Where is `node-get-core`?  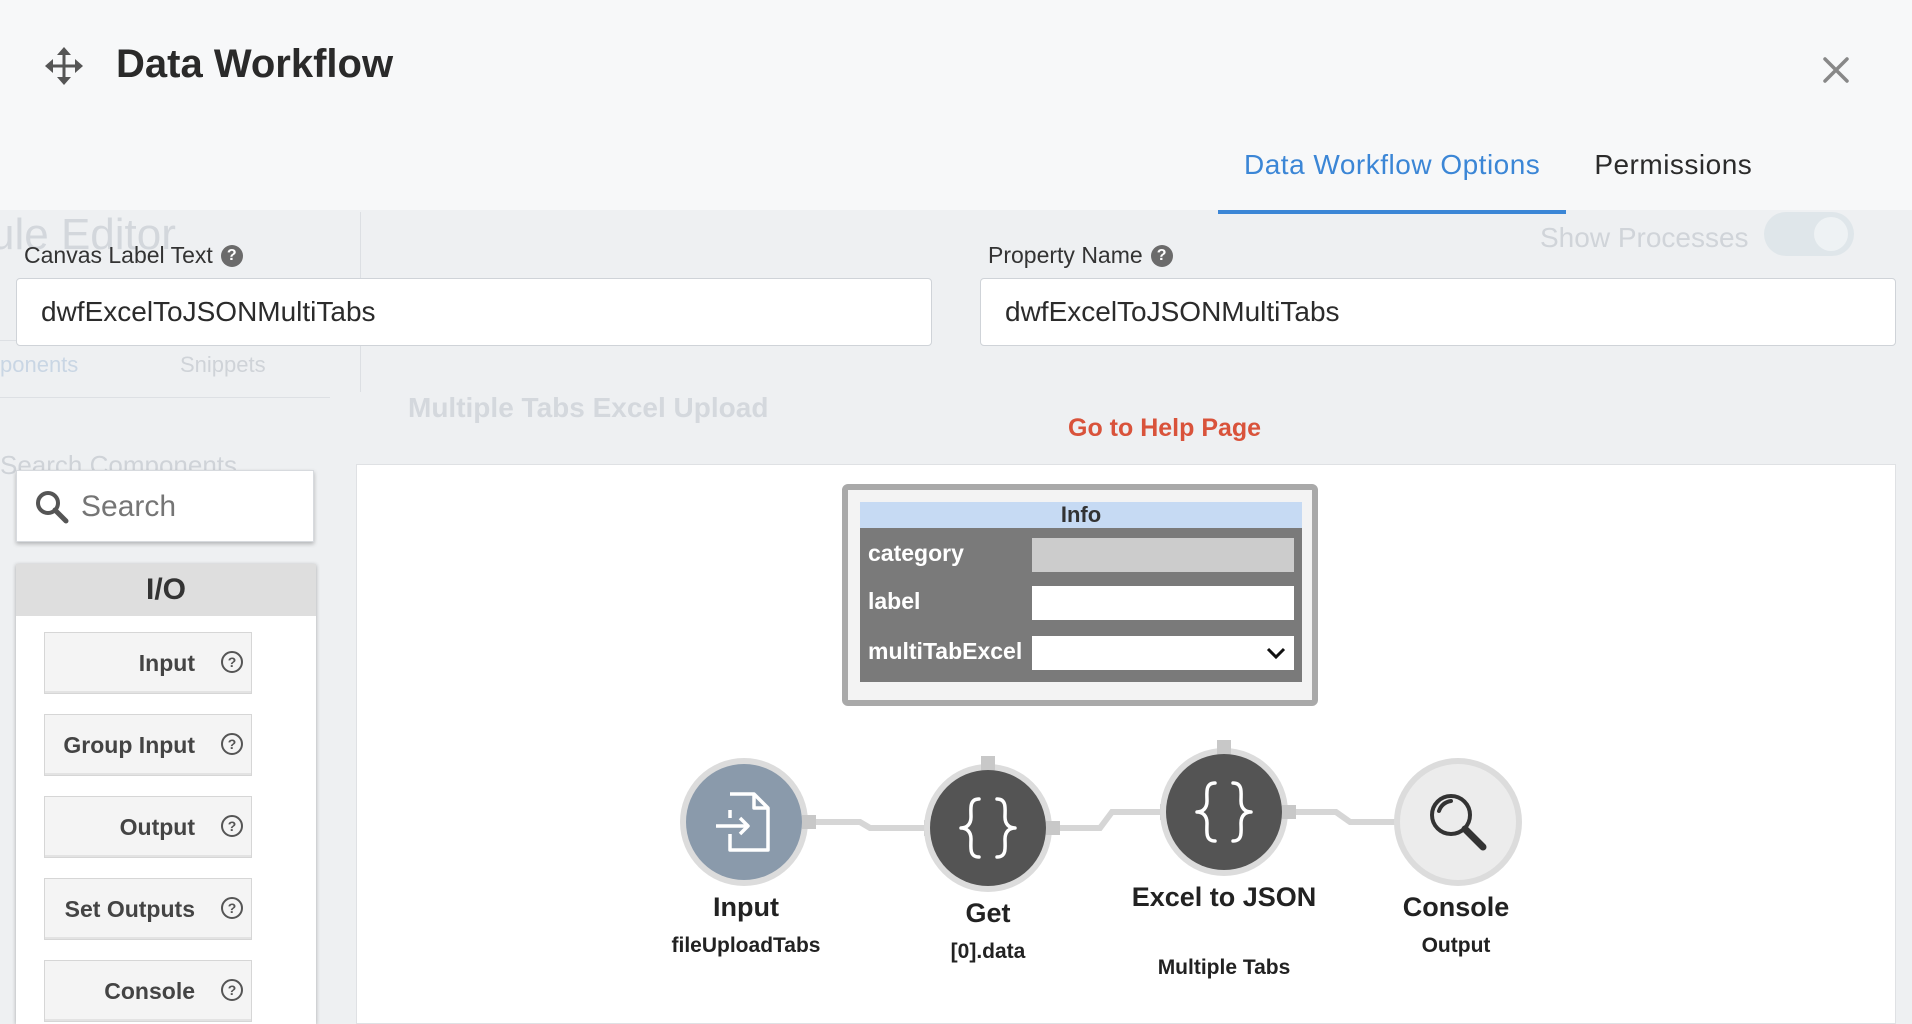 node-get-core is located at coordinates (988, 828).